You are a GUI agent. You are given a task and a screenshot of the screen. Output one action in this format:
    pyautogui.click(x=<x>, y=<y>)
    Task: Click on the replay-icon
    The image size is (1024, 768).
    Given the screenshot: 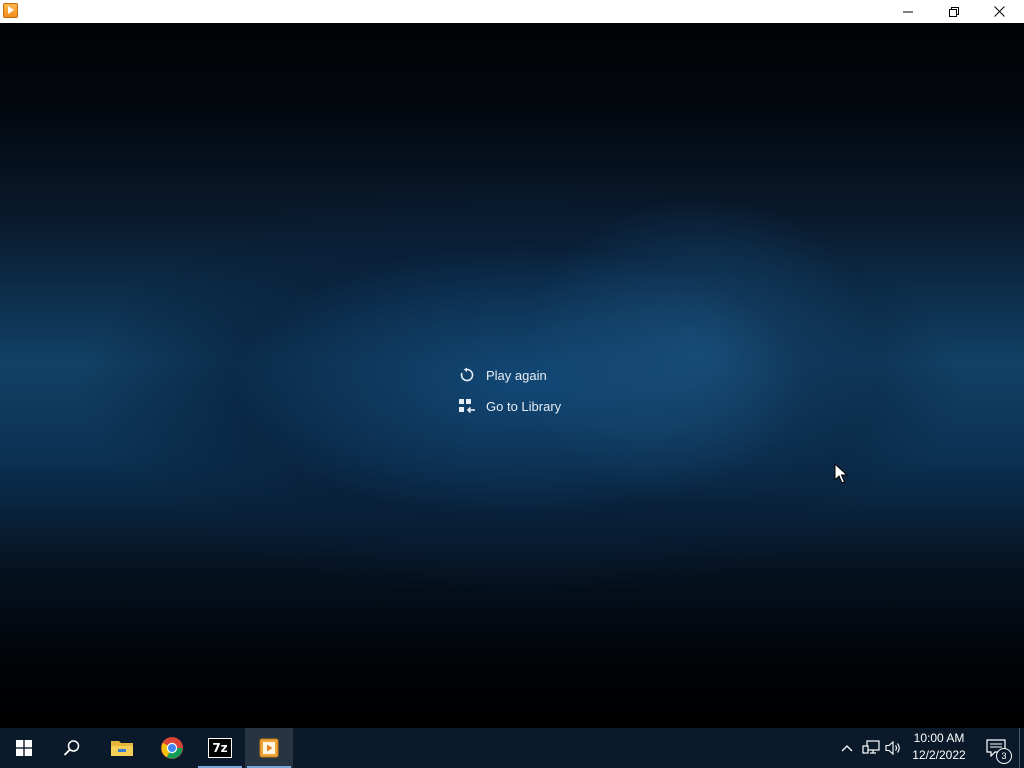 What is the action you would take?
    pyautogui.click(x=467, y=375)
    